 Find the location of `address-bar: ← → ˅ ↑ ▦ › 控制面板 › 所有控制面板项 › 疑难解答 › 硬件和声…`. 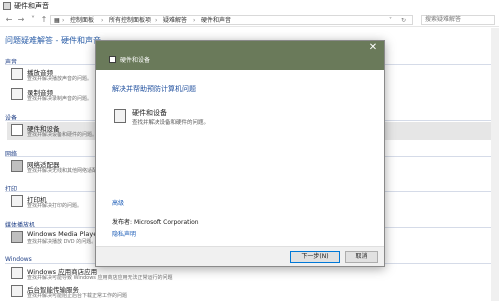

address-bar: ← → ˅ ↑ ▦ › 控制面板 › 所有控制面板项 › 疑难解答 › 硬件和声… is located at coordinates (249, 20).